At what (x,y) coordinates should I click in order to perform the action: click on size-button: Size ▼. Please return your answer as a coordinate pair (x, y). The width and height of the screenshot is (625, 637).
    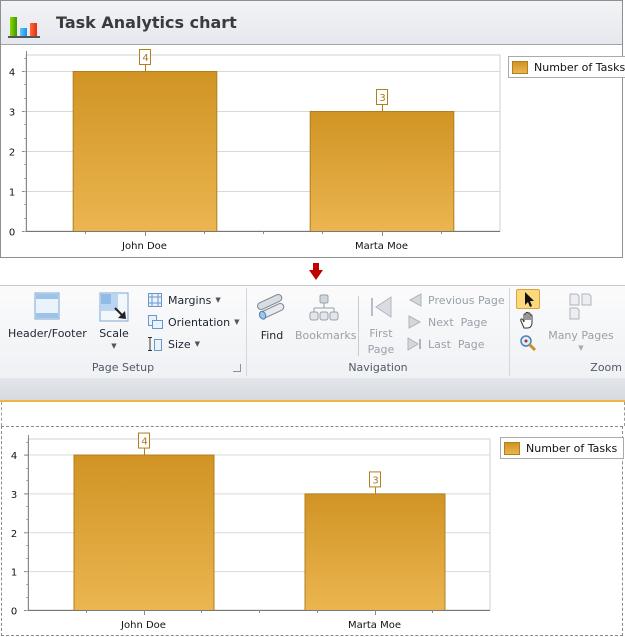
    Looking at the image, I should click on (173, 344).